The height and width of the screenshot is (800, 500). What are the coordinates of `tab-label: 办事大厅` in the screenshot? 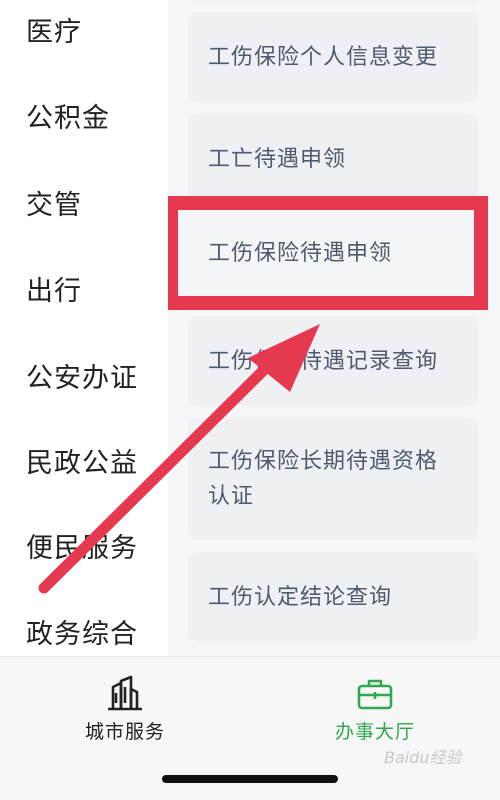 It's located at (374, 732).